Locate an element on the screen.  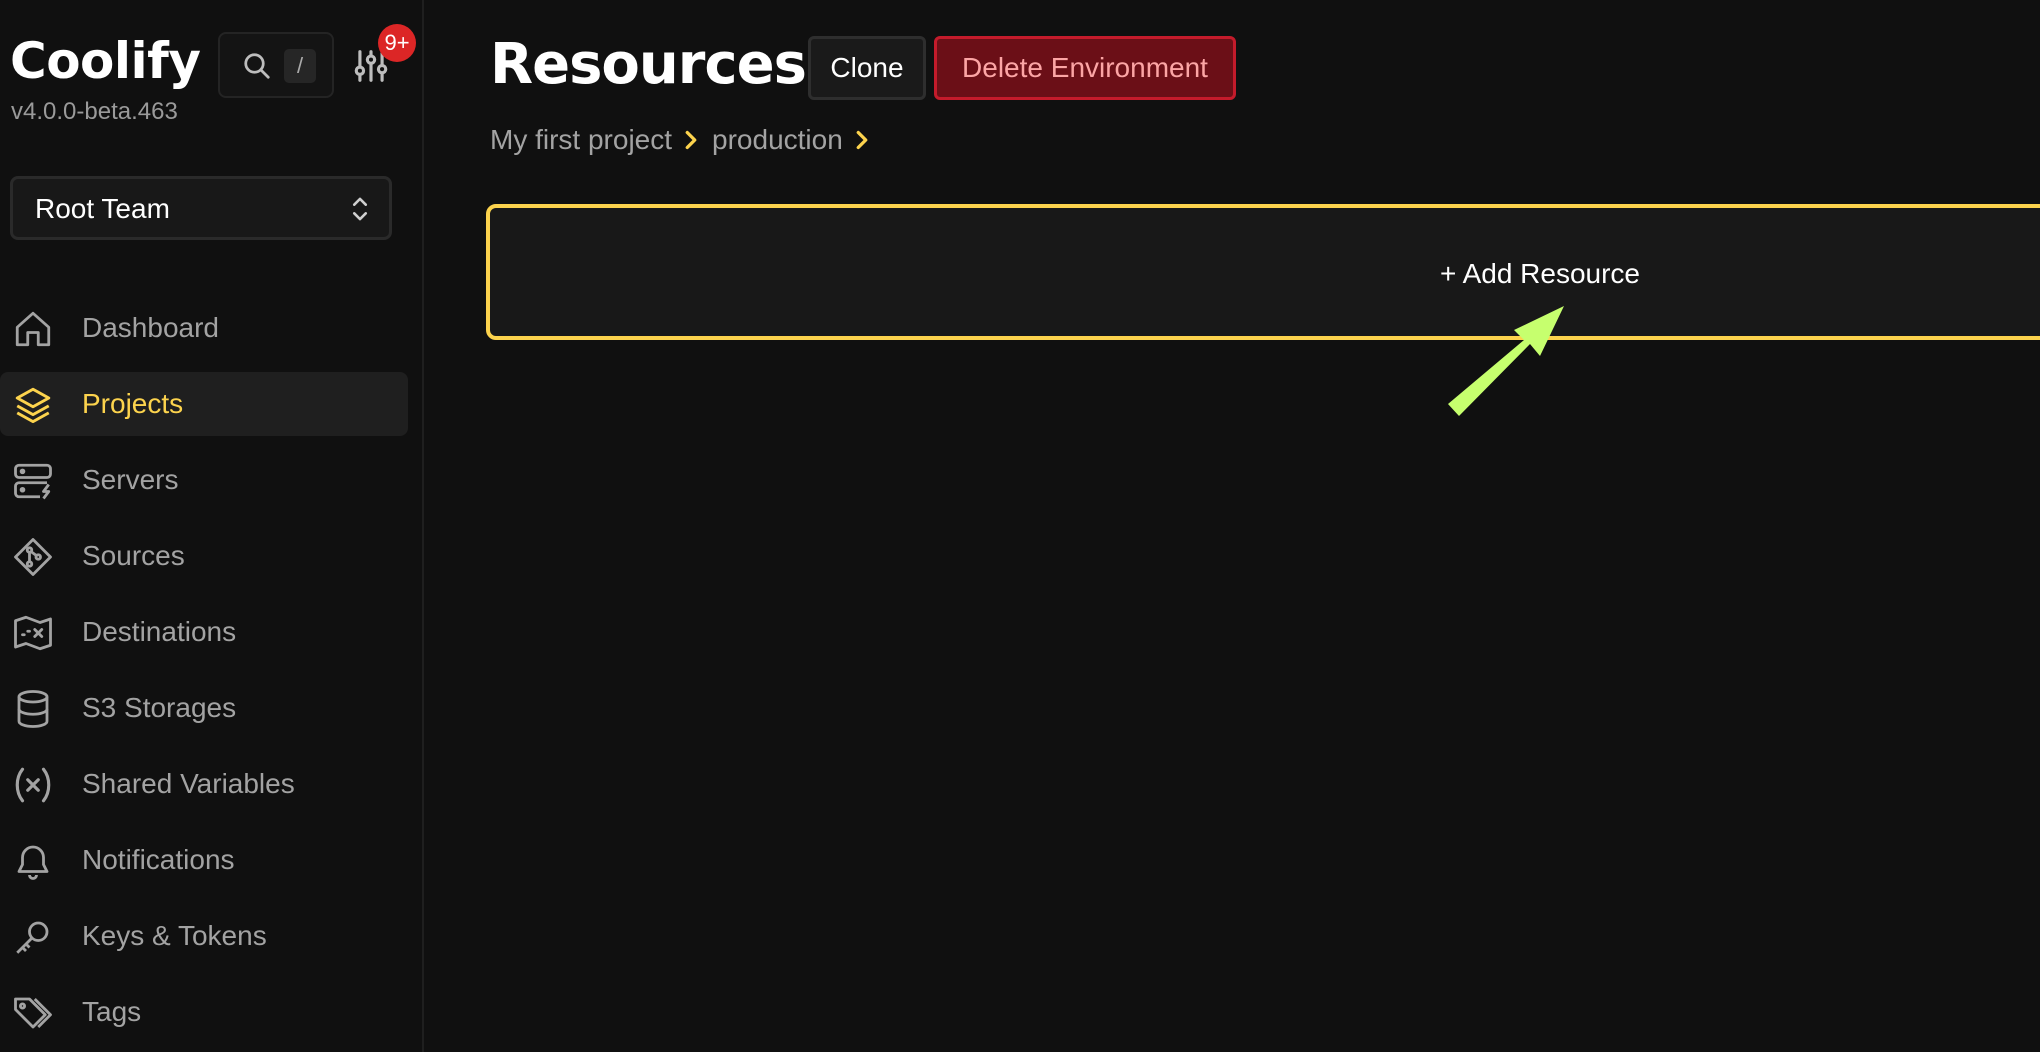
sidebar-item-shared-variables: Shared Variables is located at coordinates (204, 784).